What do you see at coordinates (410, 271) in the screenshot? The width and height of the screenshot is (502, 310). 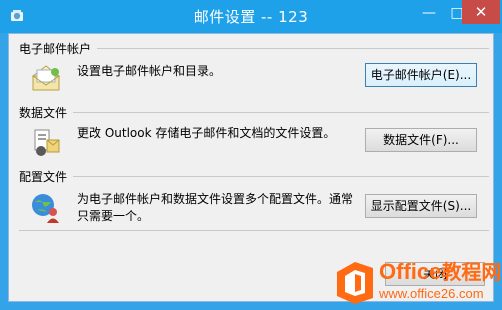 I see `watermark-brand-text: Office` at bounding box center [410, 271].